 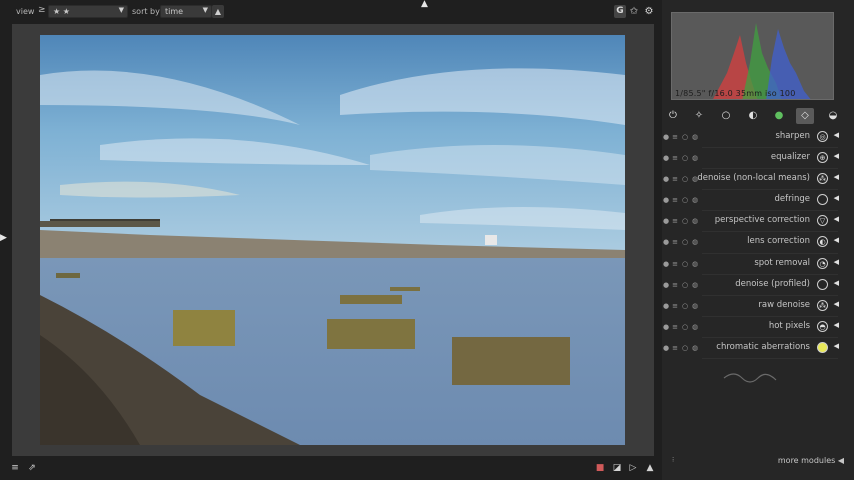 What do you see at coordinates (42, 10) in the screenshot?
I see `rating-operator: ≥` at bounding box center [42, 10].